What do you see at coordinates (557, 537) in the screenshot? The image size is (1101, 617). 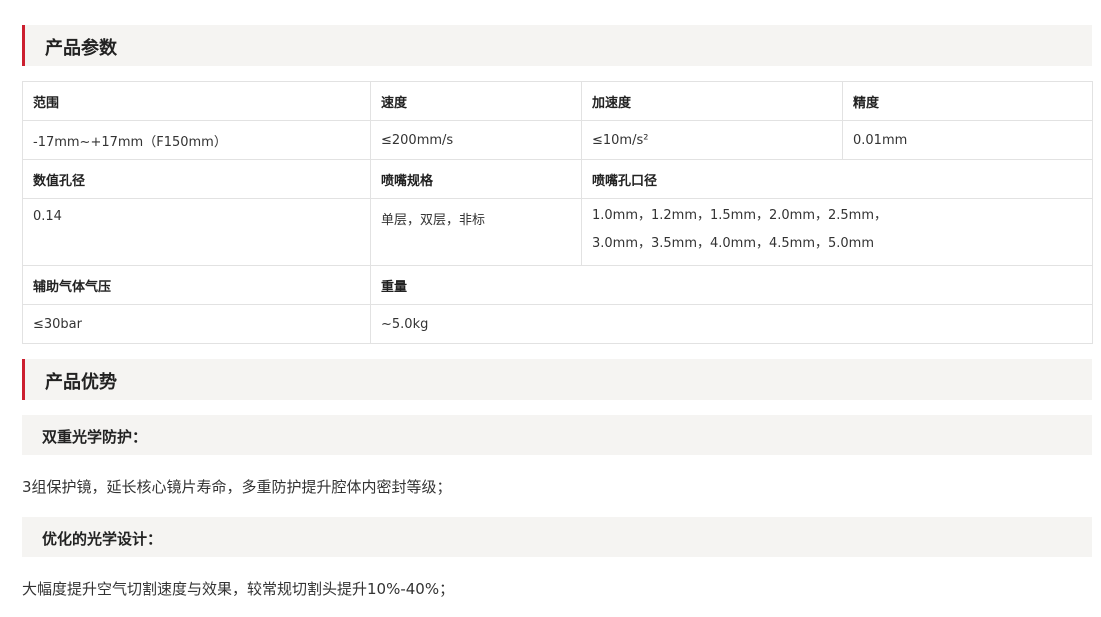 I see `advantage-heading-box: 优化的光学设计：` at bounding box center [557, 537].